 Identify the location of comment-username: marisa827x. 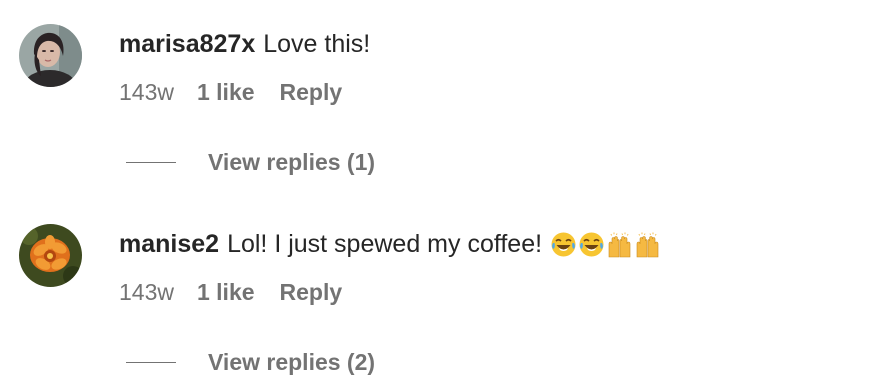
(187, 44).